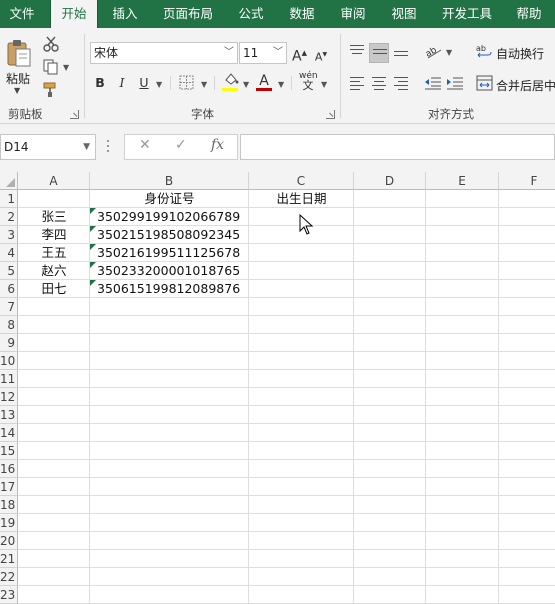 This screenshot has width=555, height=604. Describe the element at coordinates (173, 217) in the screenshot. I see `cell-b2: 350299199102066789` at that location.